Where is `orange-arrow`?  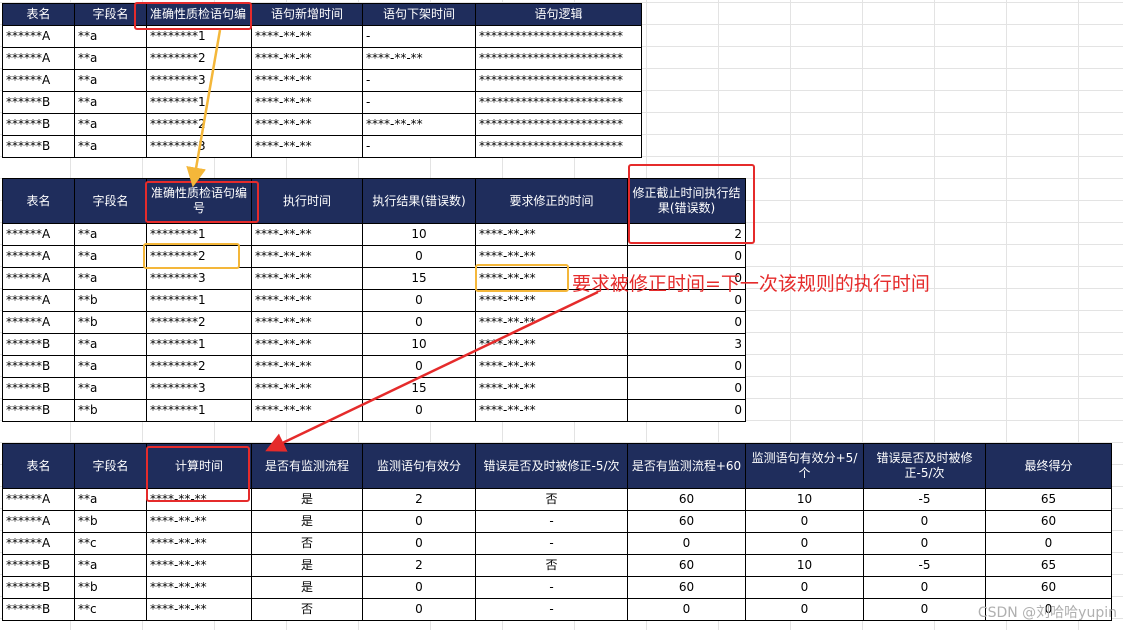
orange-arrow is located at coordinates (204, 108).